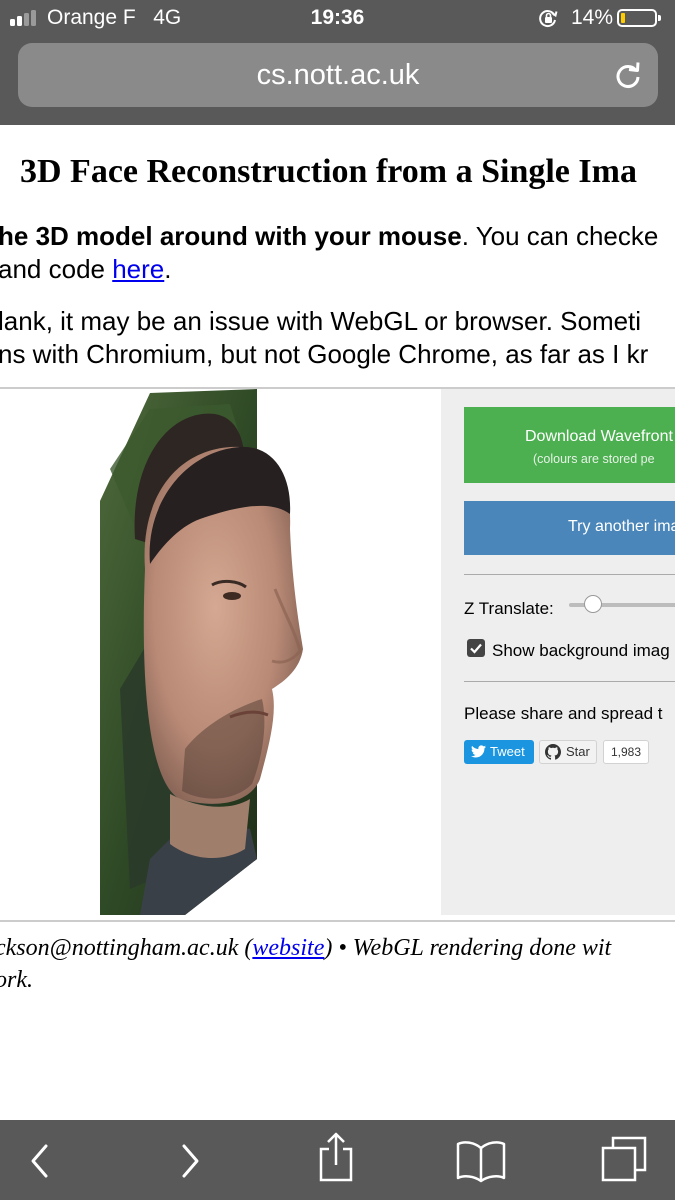 The width and height of the screenshot is (675, 1200). What do you see at coordinates (563, 713) in the screenshot?
I see `share-text: Please share and spread t` at bounding box center [563, 713].